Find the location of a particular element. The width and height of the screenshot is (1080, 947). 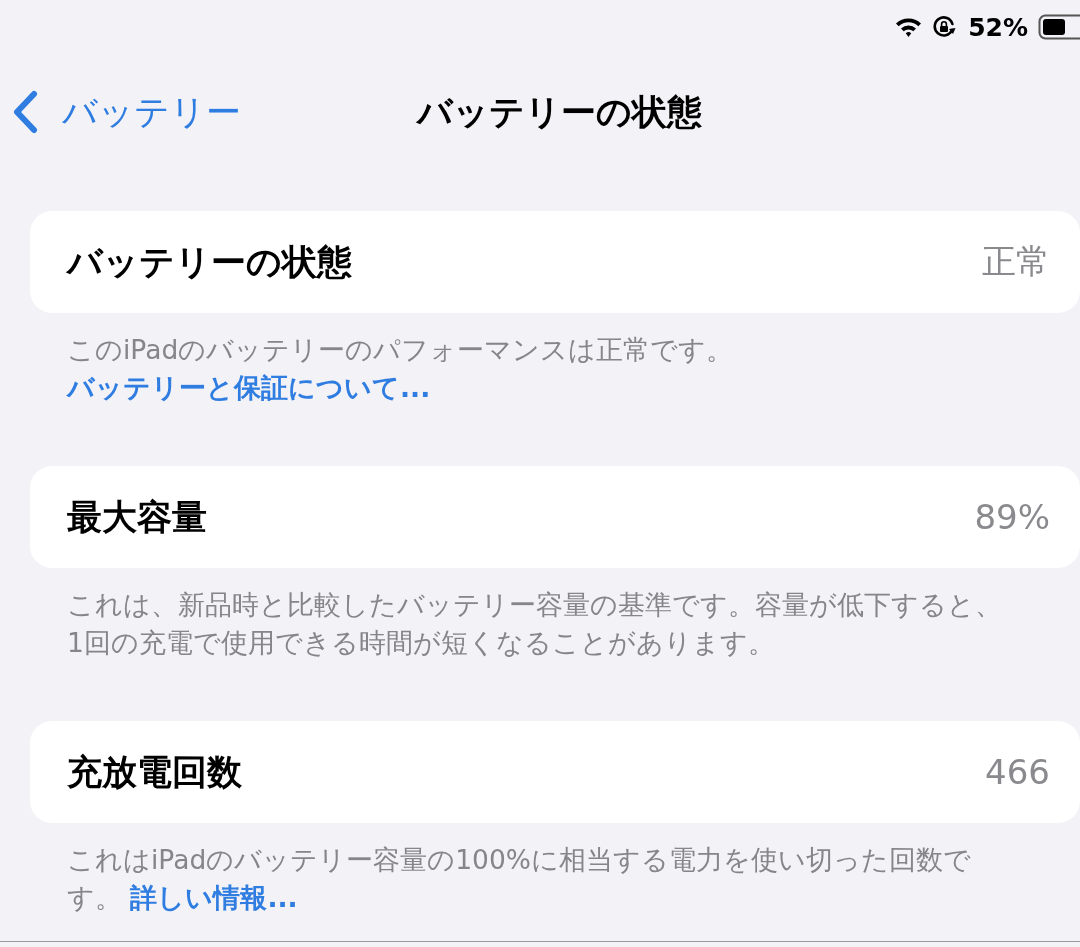

row-value: 89% is located at coordinates (1012, 517).